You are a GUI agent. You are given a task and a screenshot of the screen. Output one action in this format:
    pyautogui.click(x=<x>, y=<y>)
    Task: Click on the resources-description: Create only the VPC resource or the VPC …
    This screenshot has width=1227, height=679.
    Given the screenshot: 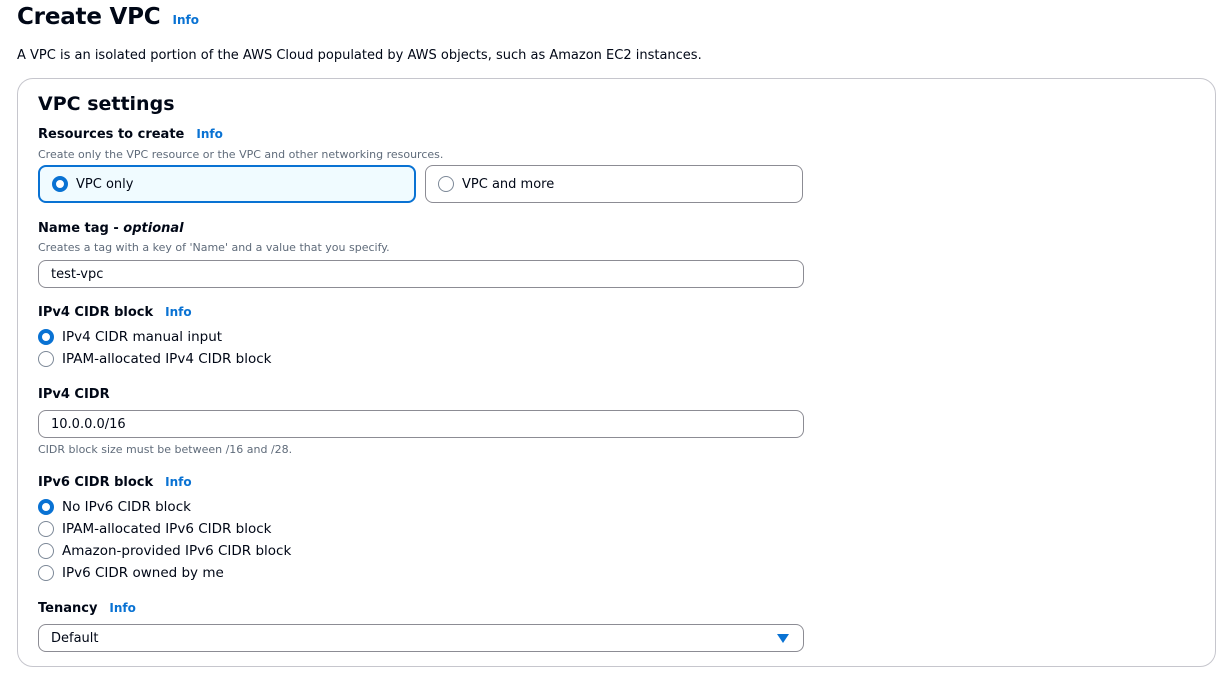 What is the action you would take?
    pyautogui.click(x=241, y=154)
    